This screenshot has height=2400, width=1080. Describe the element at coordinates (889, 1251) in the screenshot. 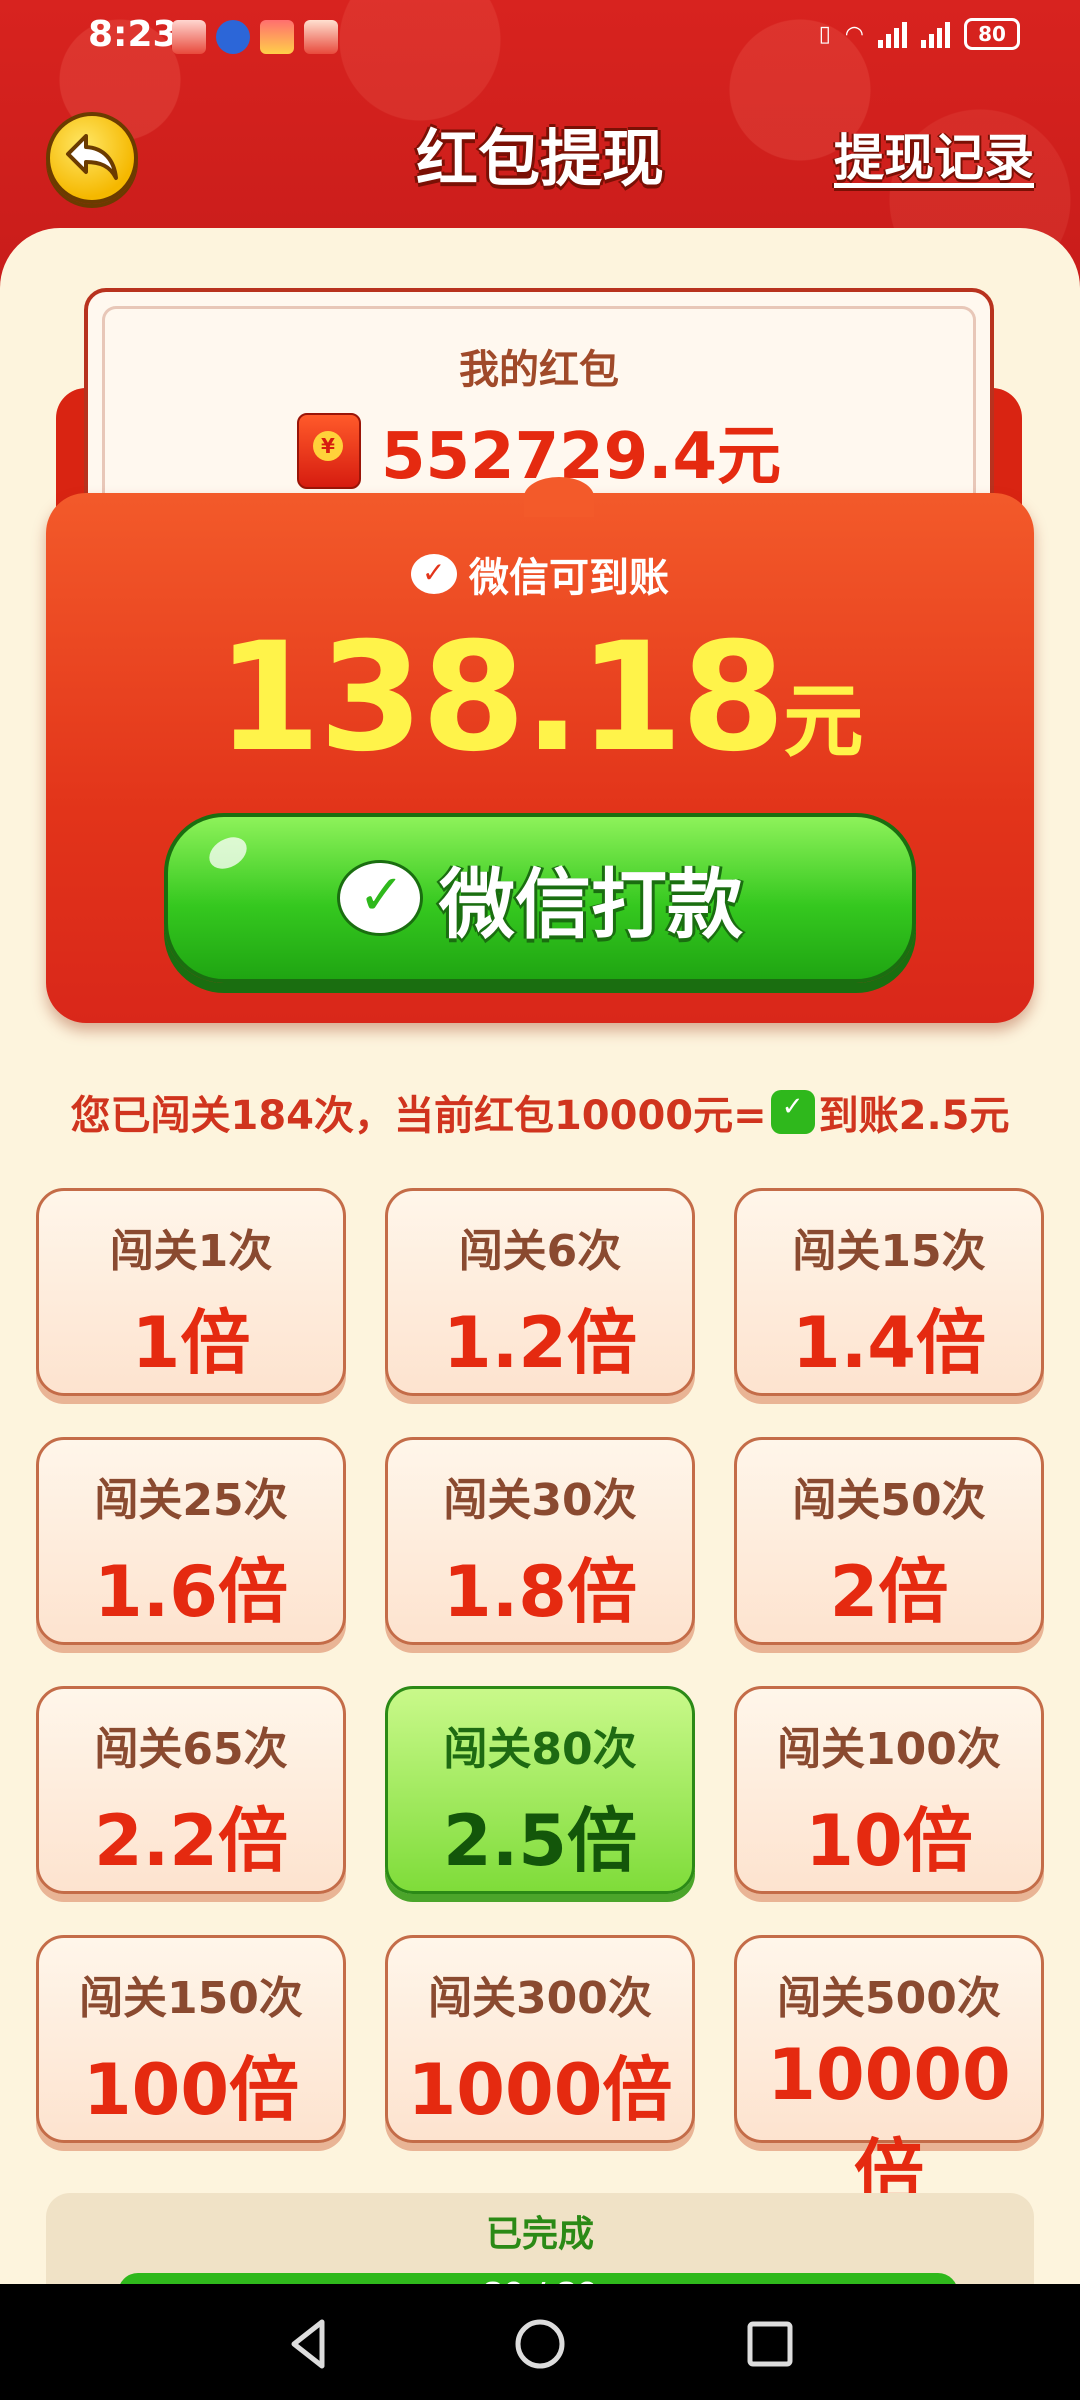

I see `tier-requirement: 闯关15次` at that location.